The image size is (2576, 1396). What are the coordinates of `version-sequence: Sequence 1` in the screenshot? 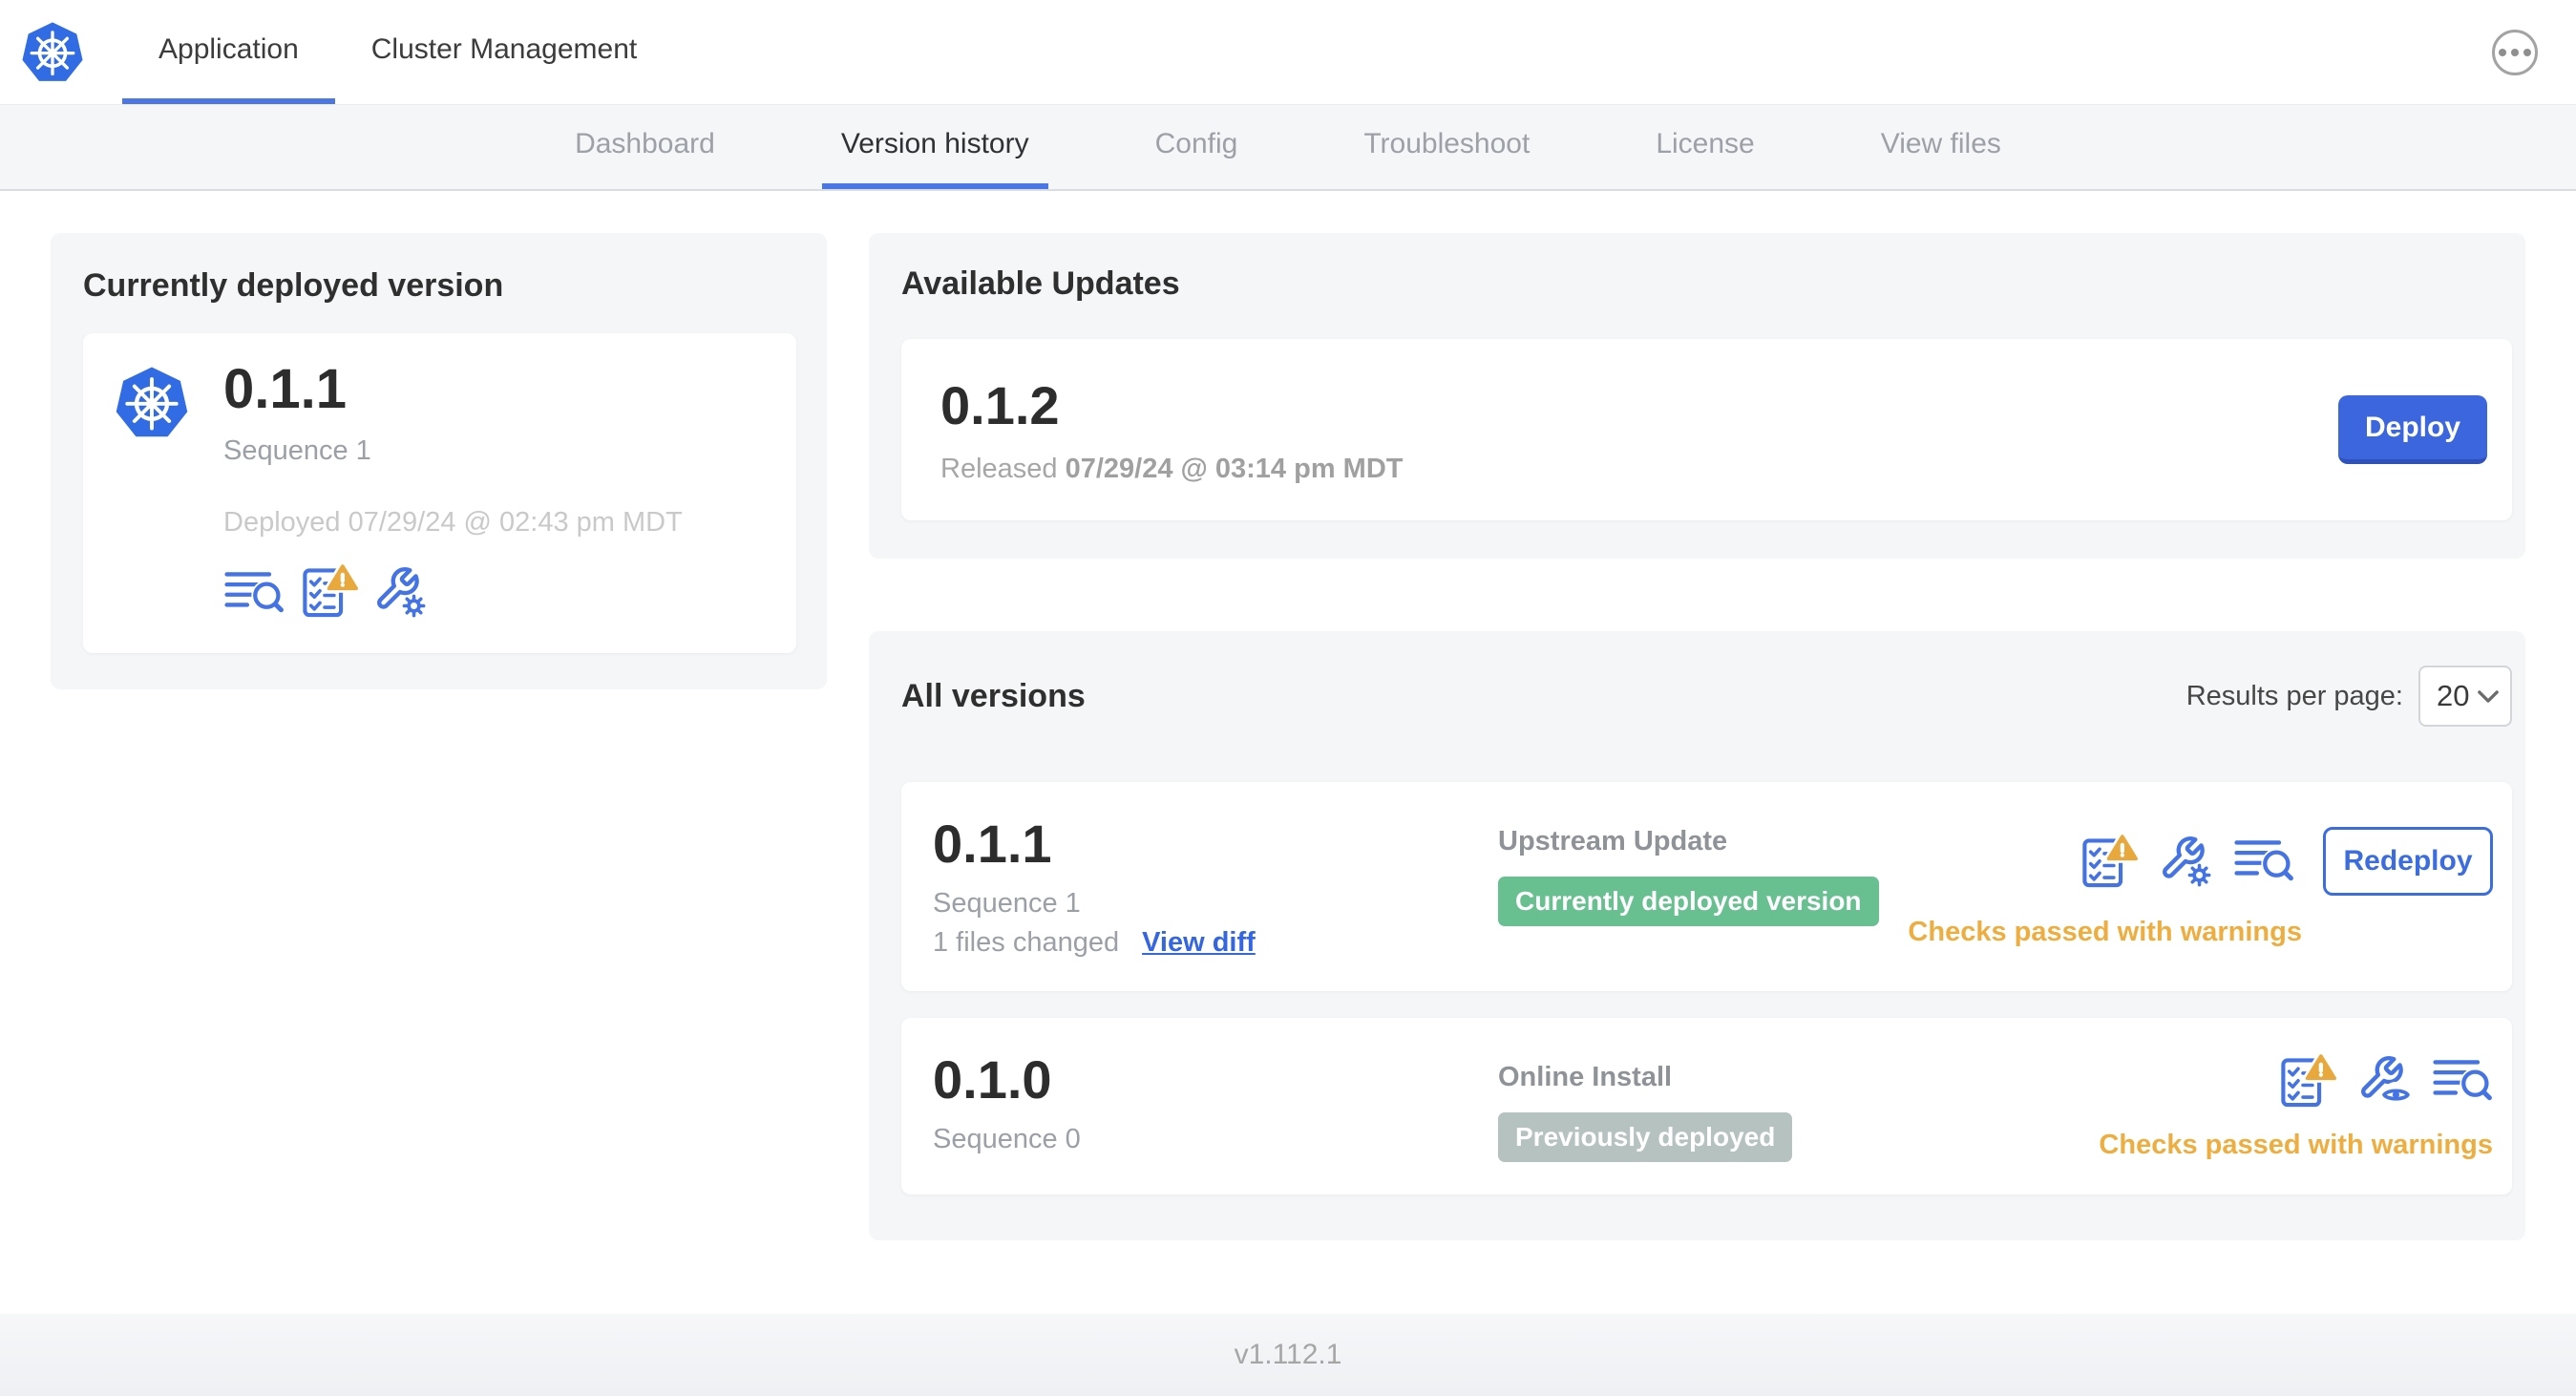 It's located at (1007, 903).